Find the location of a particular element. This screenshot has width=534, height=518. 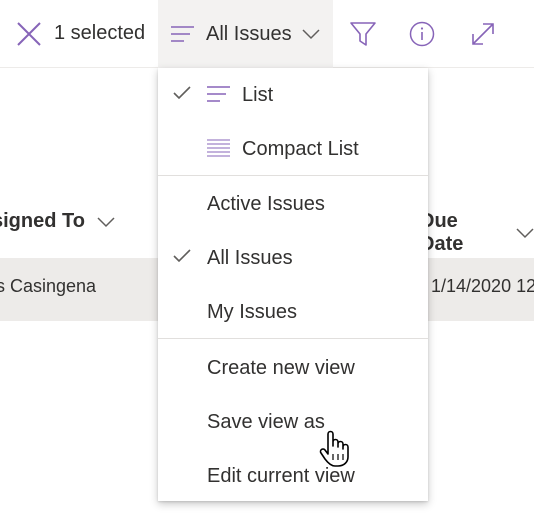

expand-button is located at coordinates (483, 34).